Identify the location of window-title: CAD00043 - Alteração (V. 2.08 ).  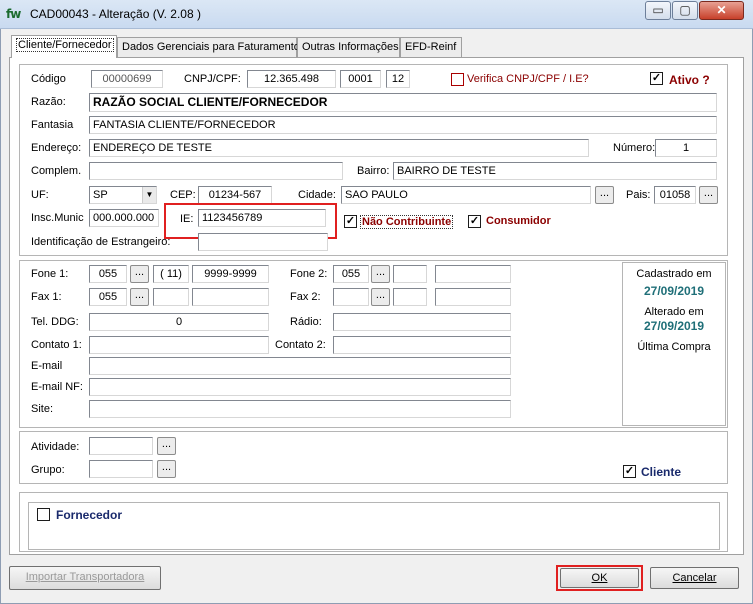
(115, 14).